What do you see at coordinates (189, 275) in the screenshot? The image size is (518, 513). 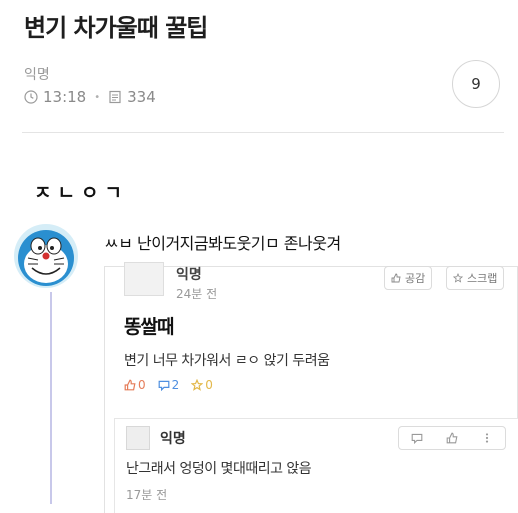 I see `quoted-author: 익명` at bounding box center [189, 275].